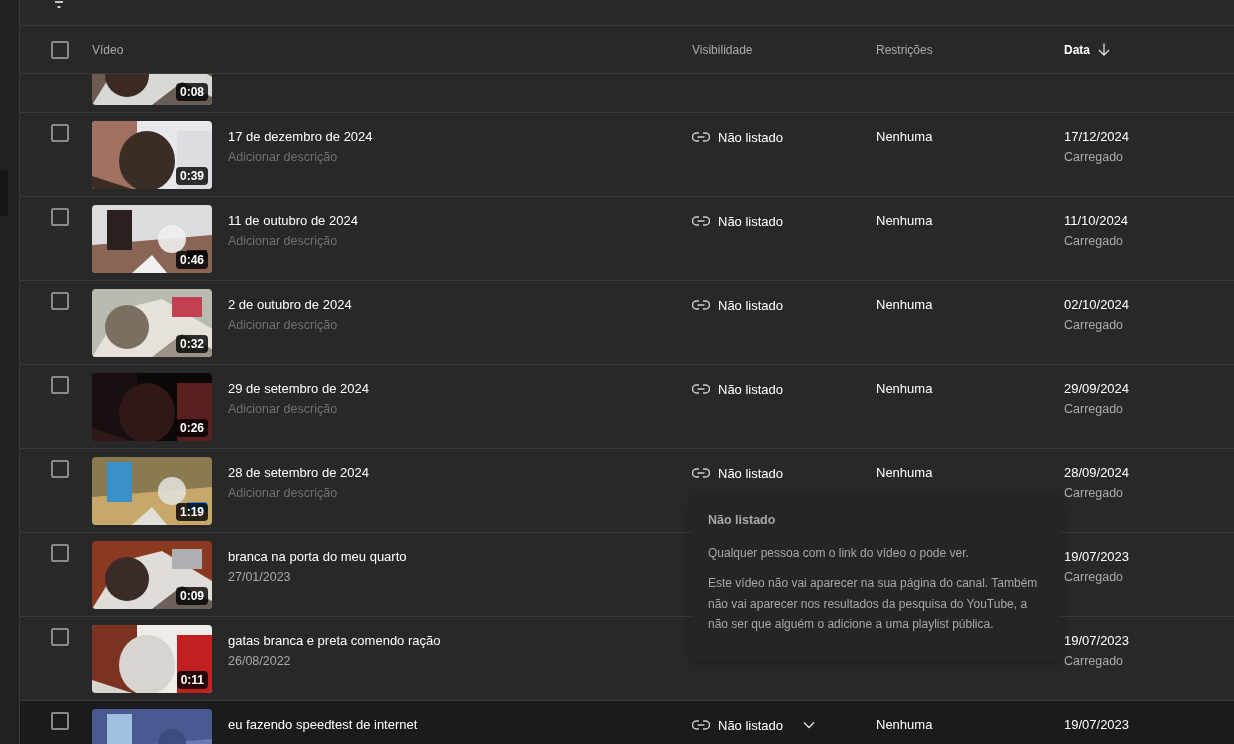  I want to click on video-title: 11 de outubro de 2024, so click(293, 221).